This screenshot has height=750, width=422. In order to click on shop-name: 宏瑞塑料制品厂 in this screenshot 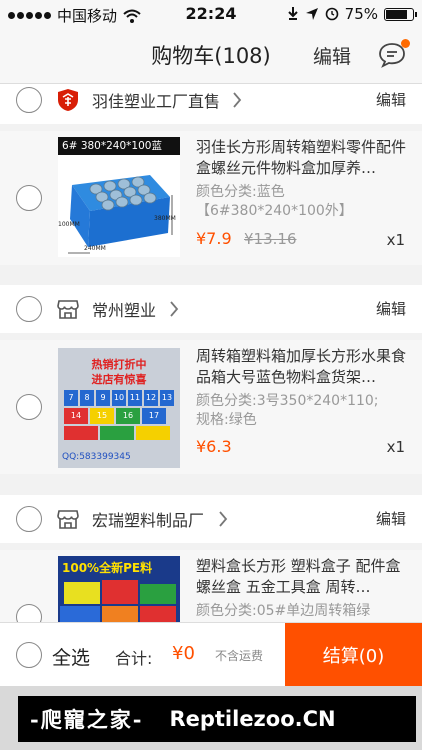, I will do `click(148, 519)`.